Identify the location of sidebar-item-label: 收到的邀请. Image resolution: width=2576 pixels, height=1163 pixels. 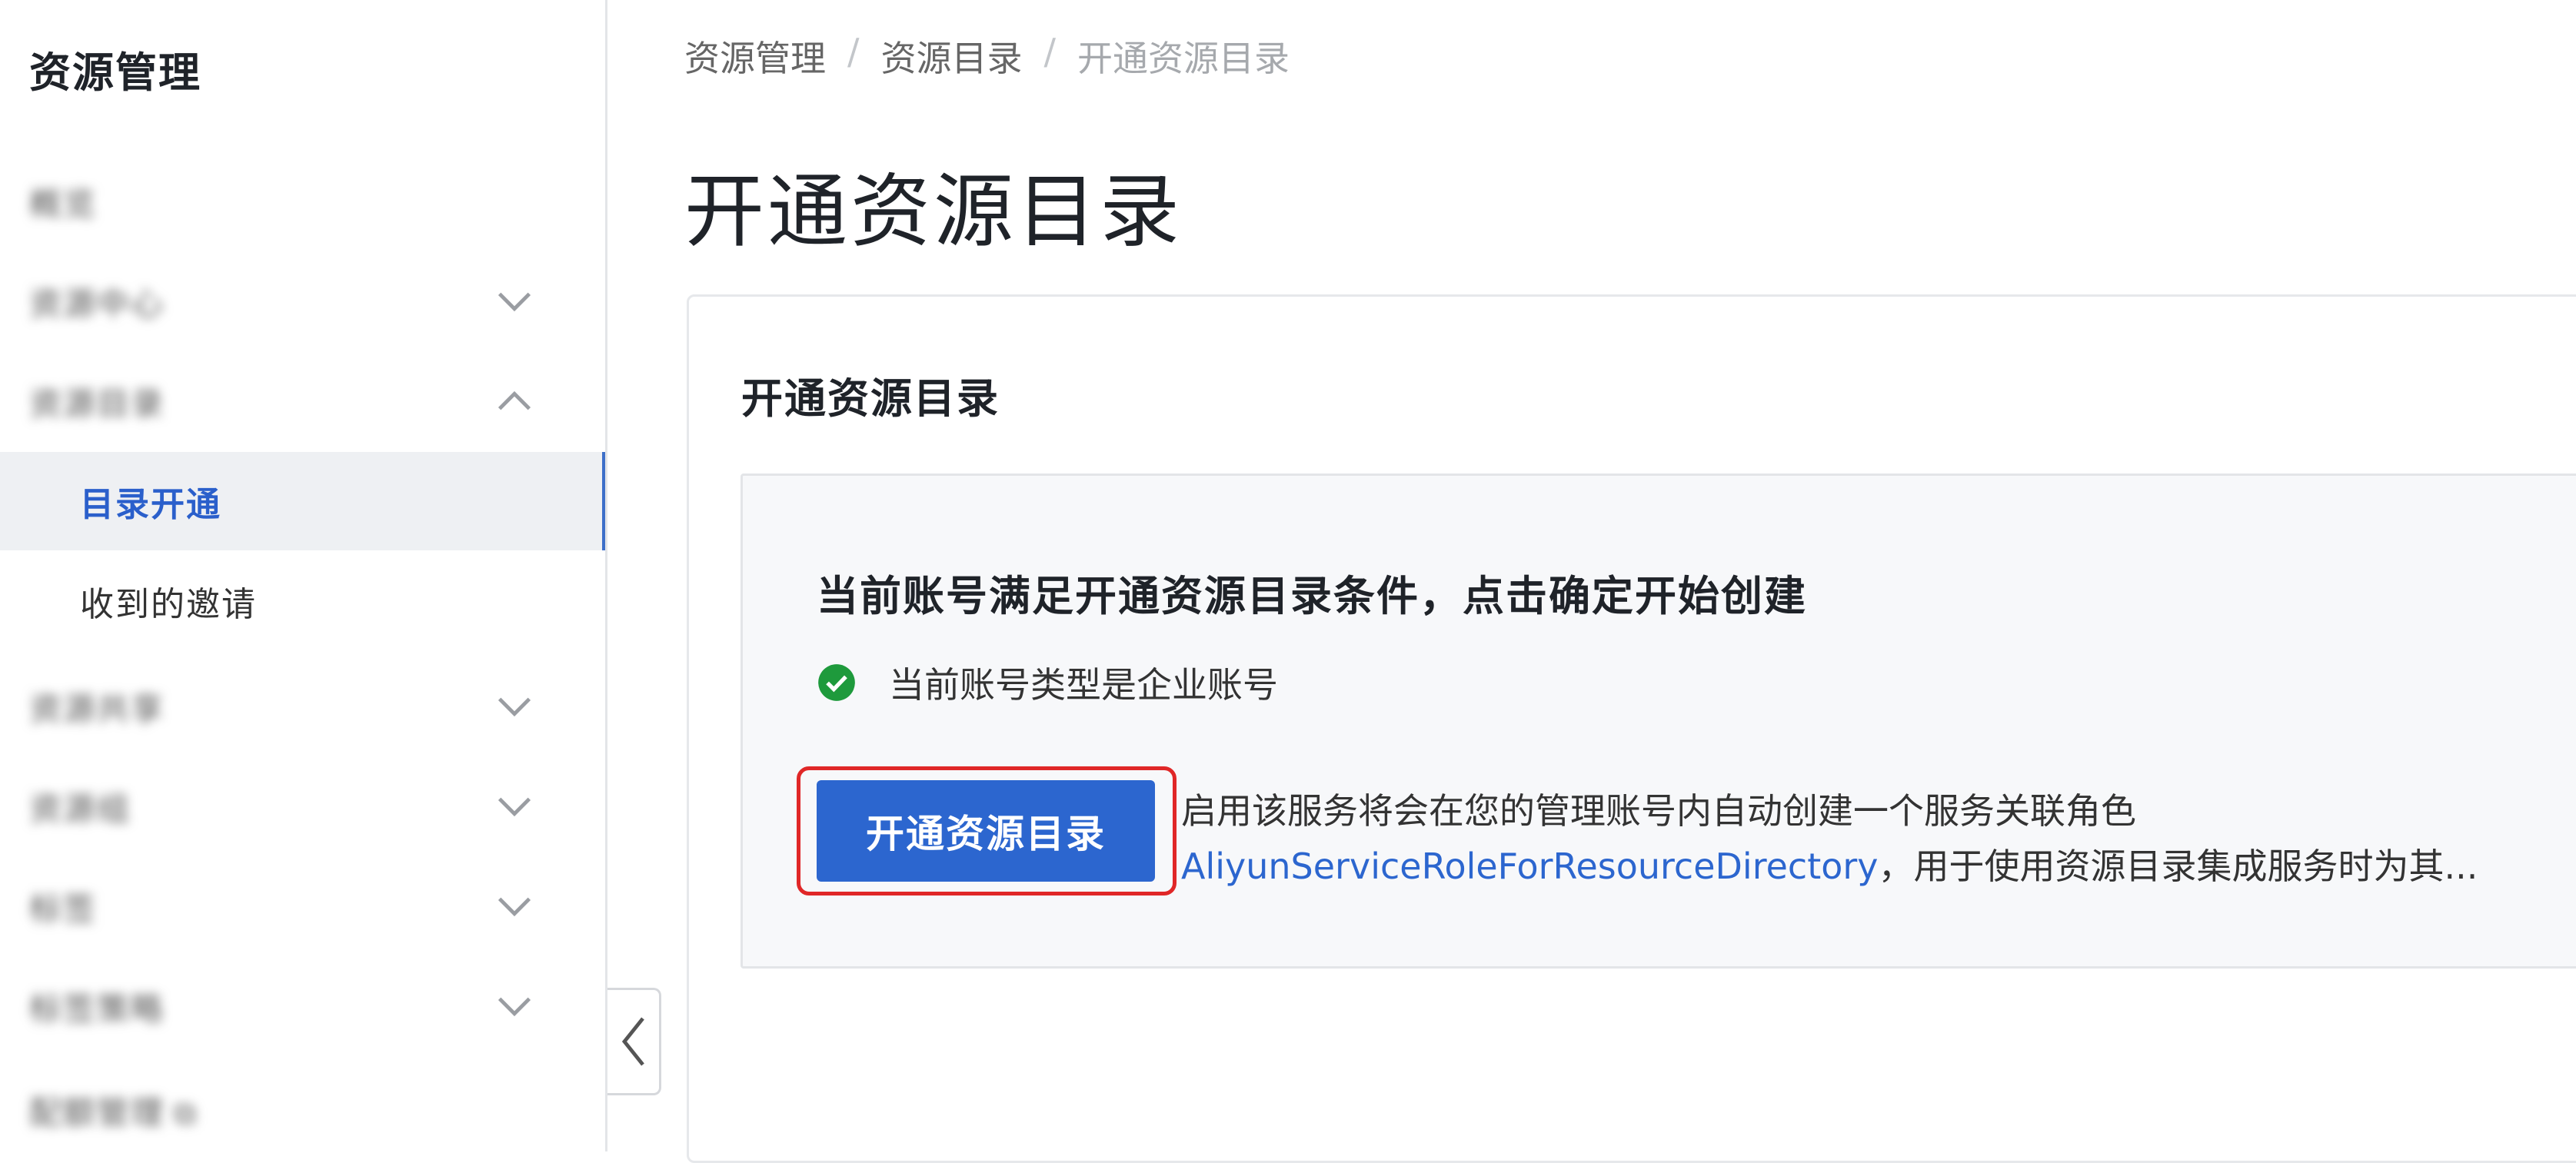
(168, 604).